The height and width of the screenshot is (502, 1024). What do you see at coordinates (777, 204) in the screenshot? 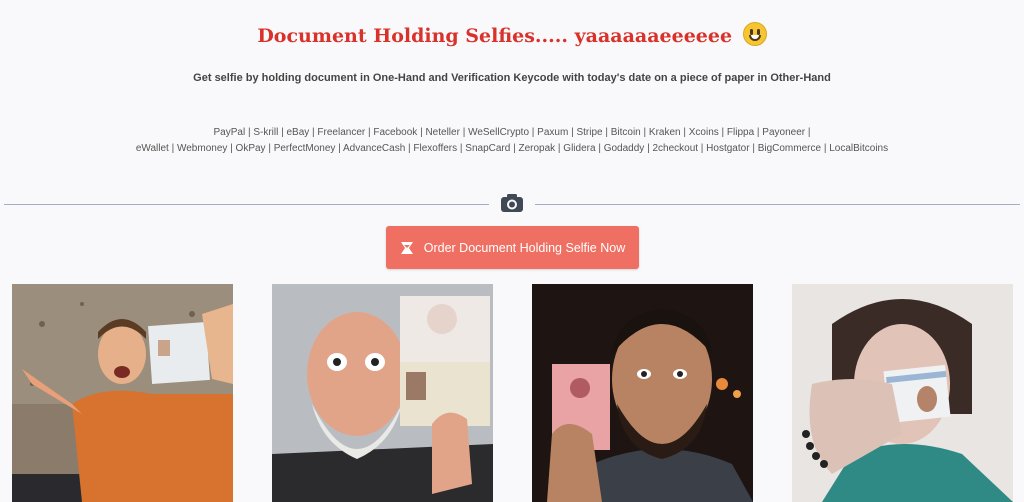
I see `divider-line-right` at bounding box center [777, 204].